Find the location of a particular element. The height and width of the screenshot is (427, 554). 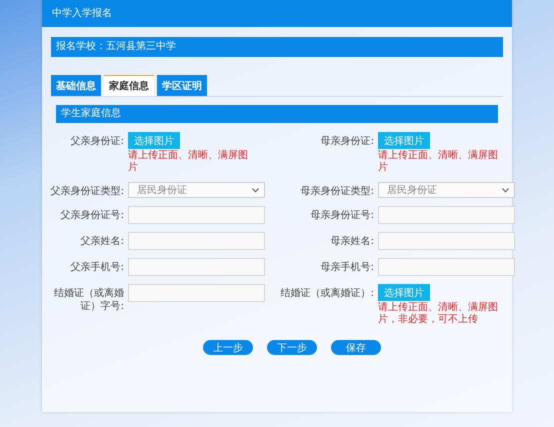

step-button: 保存 is located at coordinates (356, 347).